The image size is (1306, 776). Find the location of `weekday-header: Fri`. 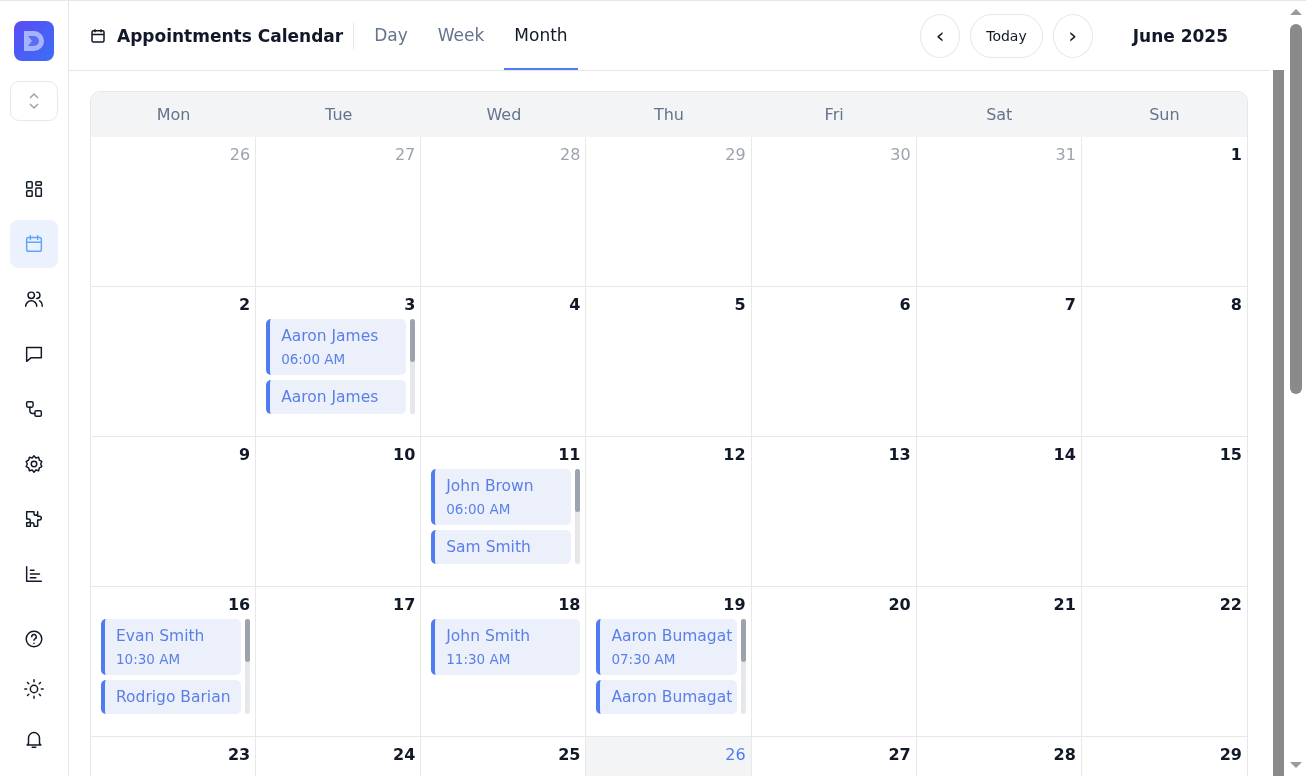

weekday-header: Fri is located at coordinates (834, 115).